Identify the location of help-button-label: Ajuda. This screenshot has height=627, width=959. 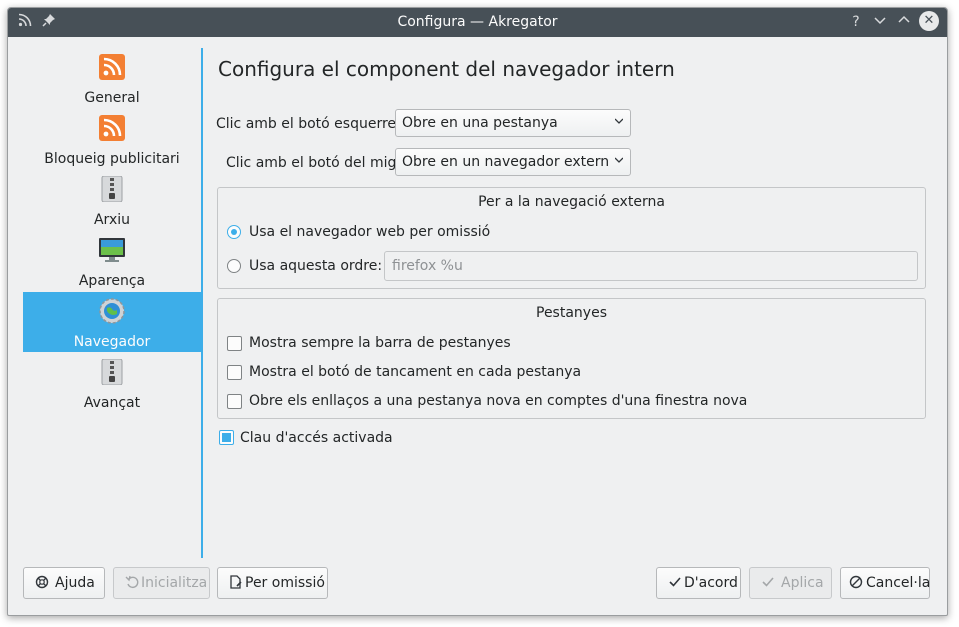
(75, 583).